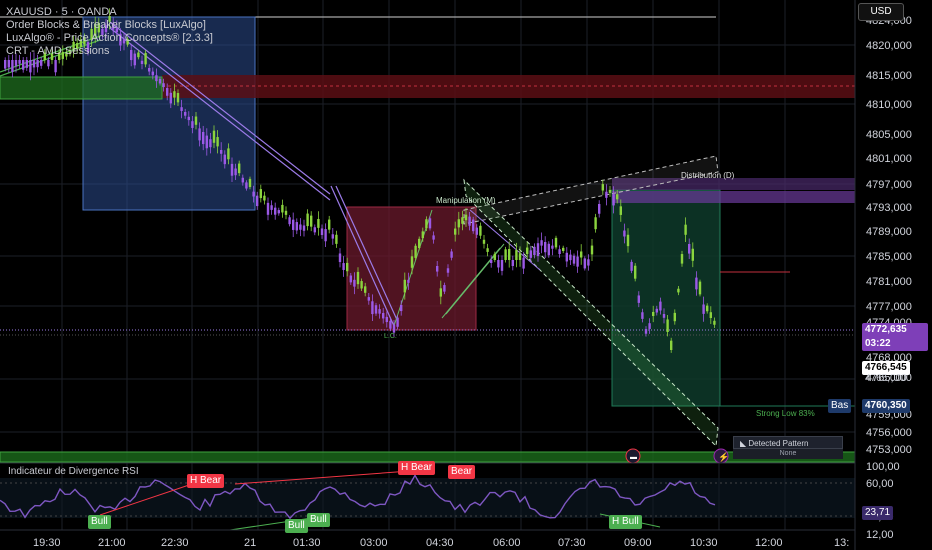 This screenshot has width=932, height=550. Describe the element at coordinates (572, 543) in the screenshot. I see `time-axis-label: 07:30` at that location.